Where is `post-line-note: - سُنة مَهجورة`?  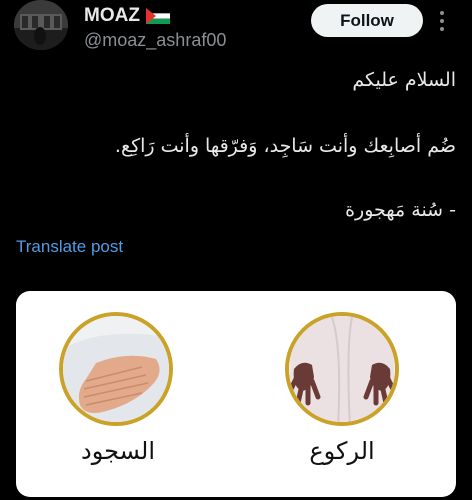
post-line-note: - سُنة مَهجورة is located at coordinates (400, 210).